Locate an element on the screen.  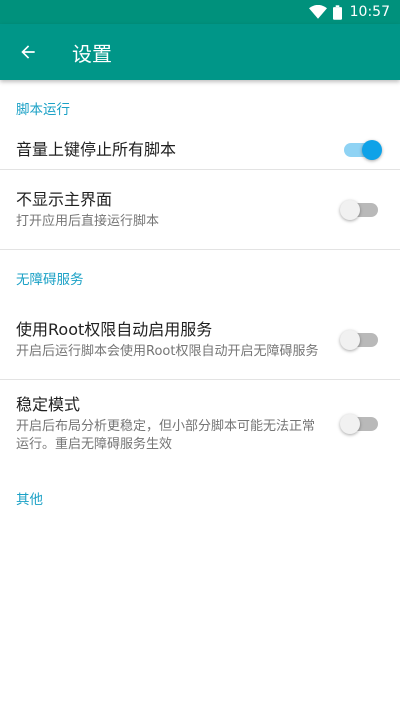
app-bar: 设置 is located at coordinates (200, 52).